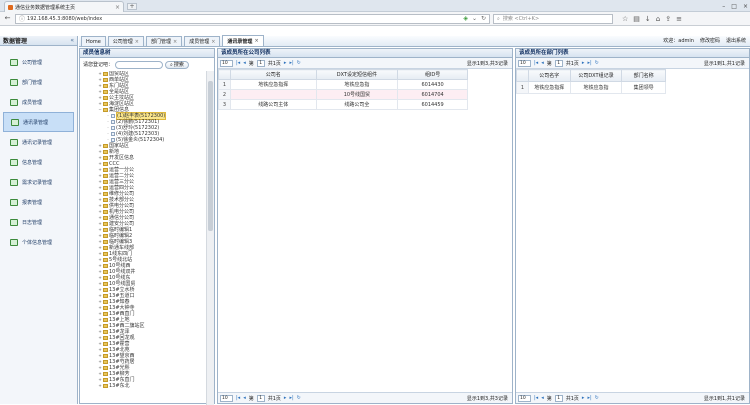  I want to click on logout-link: 退出系统, so click(736, 40).